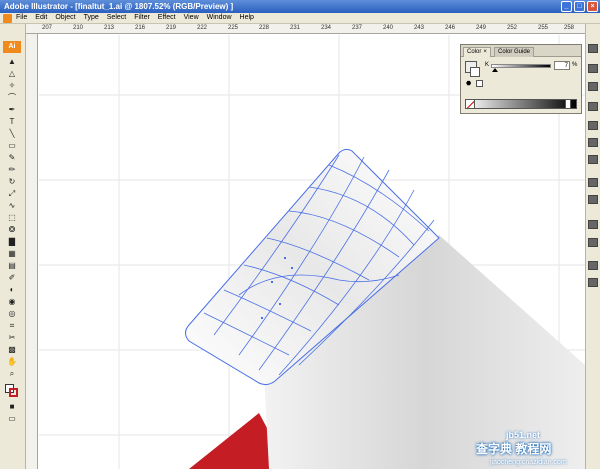 The image size is (600, 469). What do you see at coordinates (142, 17) in the screenshot?
I see `menu-filter: Filter` at bounding box center [142, 17].